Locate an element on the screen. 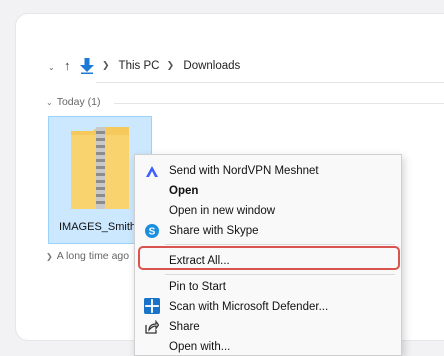 This screenshot has width=444, height=356. zip-folder-icon is located at coordinates (100, 168).